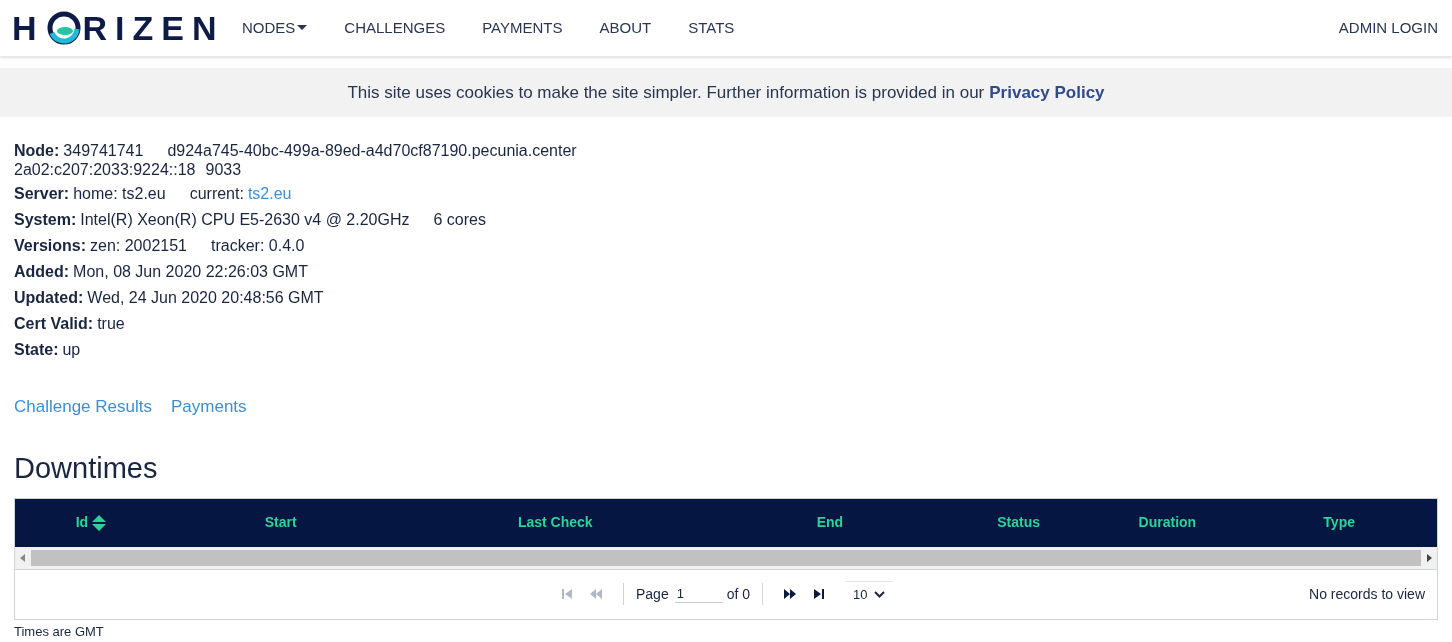 Image resolution: width=1452 pixels, height=642 pixels. What do you see at coordinates (1339, 522) in the screenshot?
I see `column-header: Type` at bounding box center [1339, 522].